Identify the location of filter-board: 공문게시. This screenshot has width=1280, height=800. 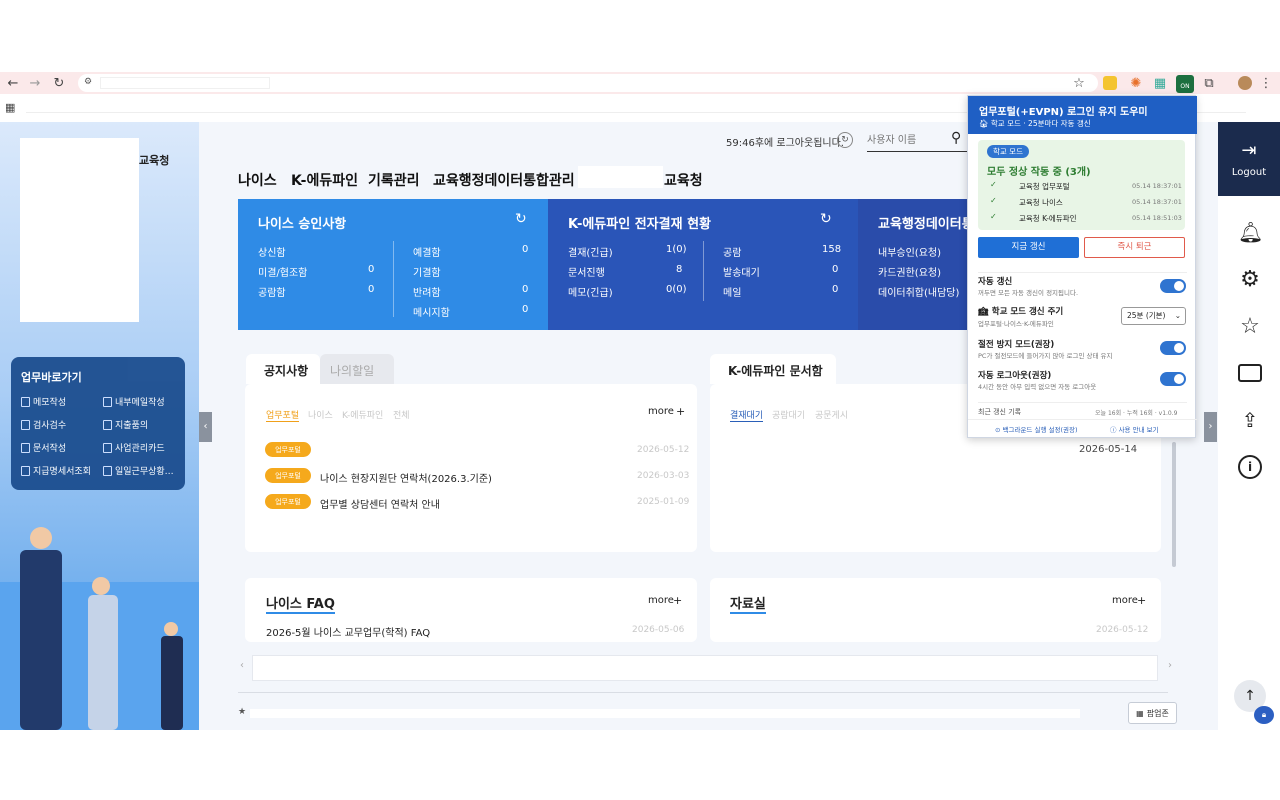
(831, 414).